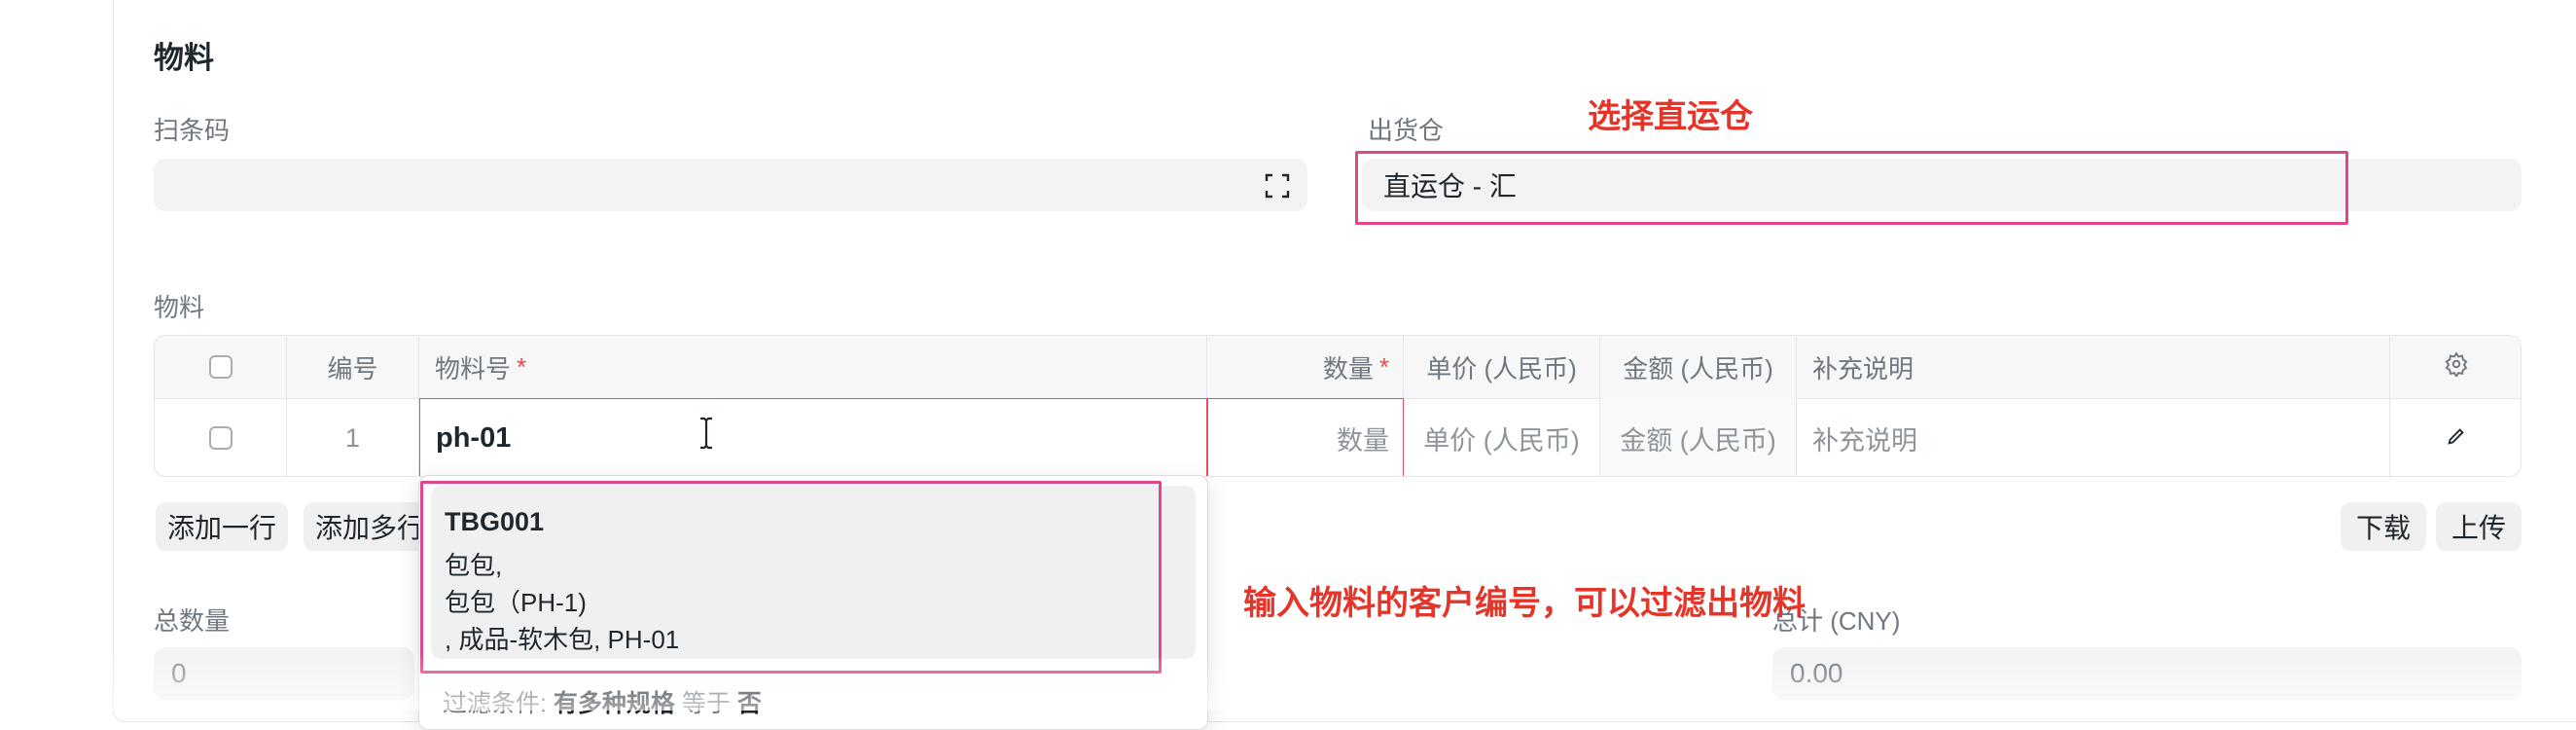  Describe the element at coordinates (813, 367) in the screenshot. I see `col-item-code: 物料号 *` at that location.